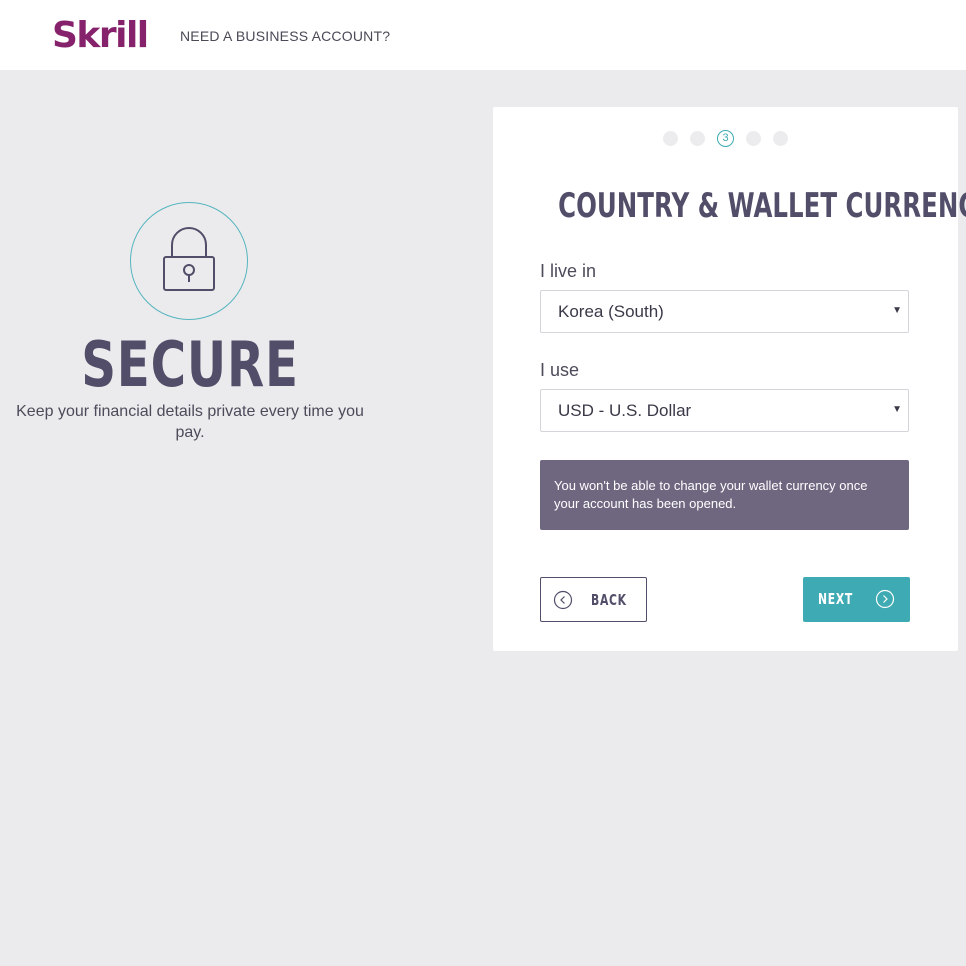  Describe the element at coordinates (625, 410) in the screenshot. I see `currency-select-value: USD - U.S. Dollar` at that location.